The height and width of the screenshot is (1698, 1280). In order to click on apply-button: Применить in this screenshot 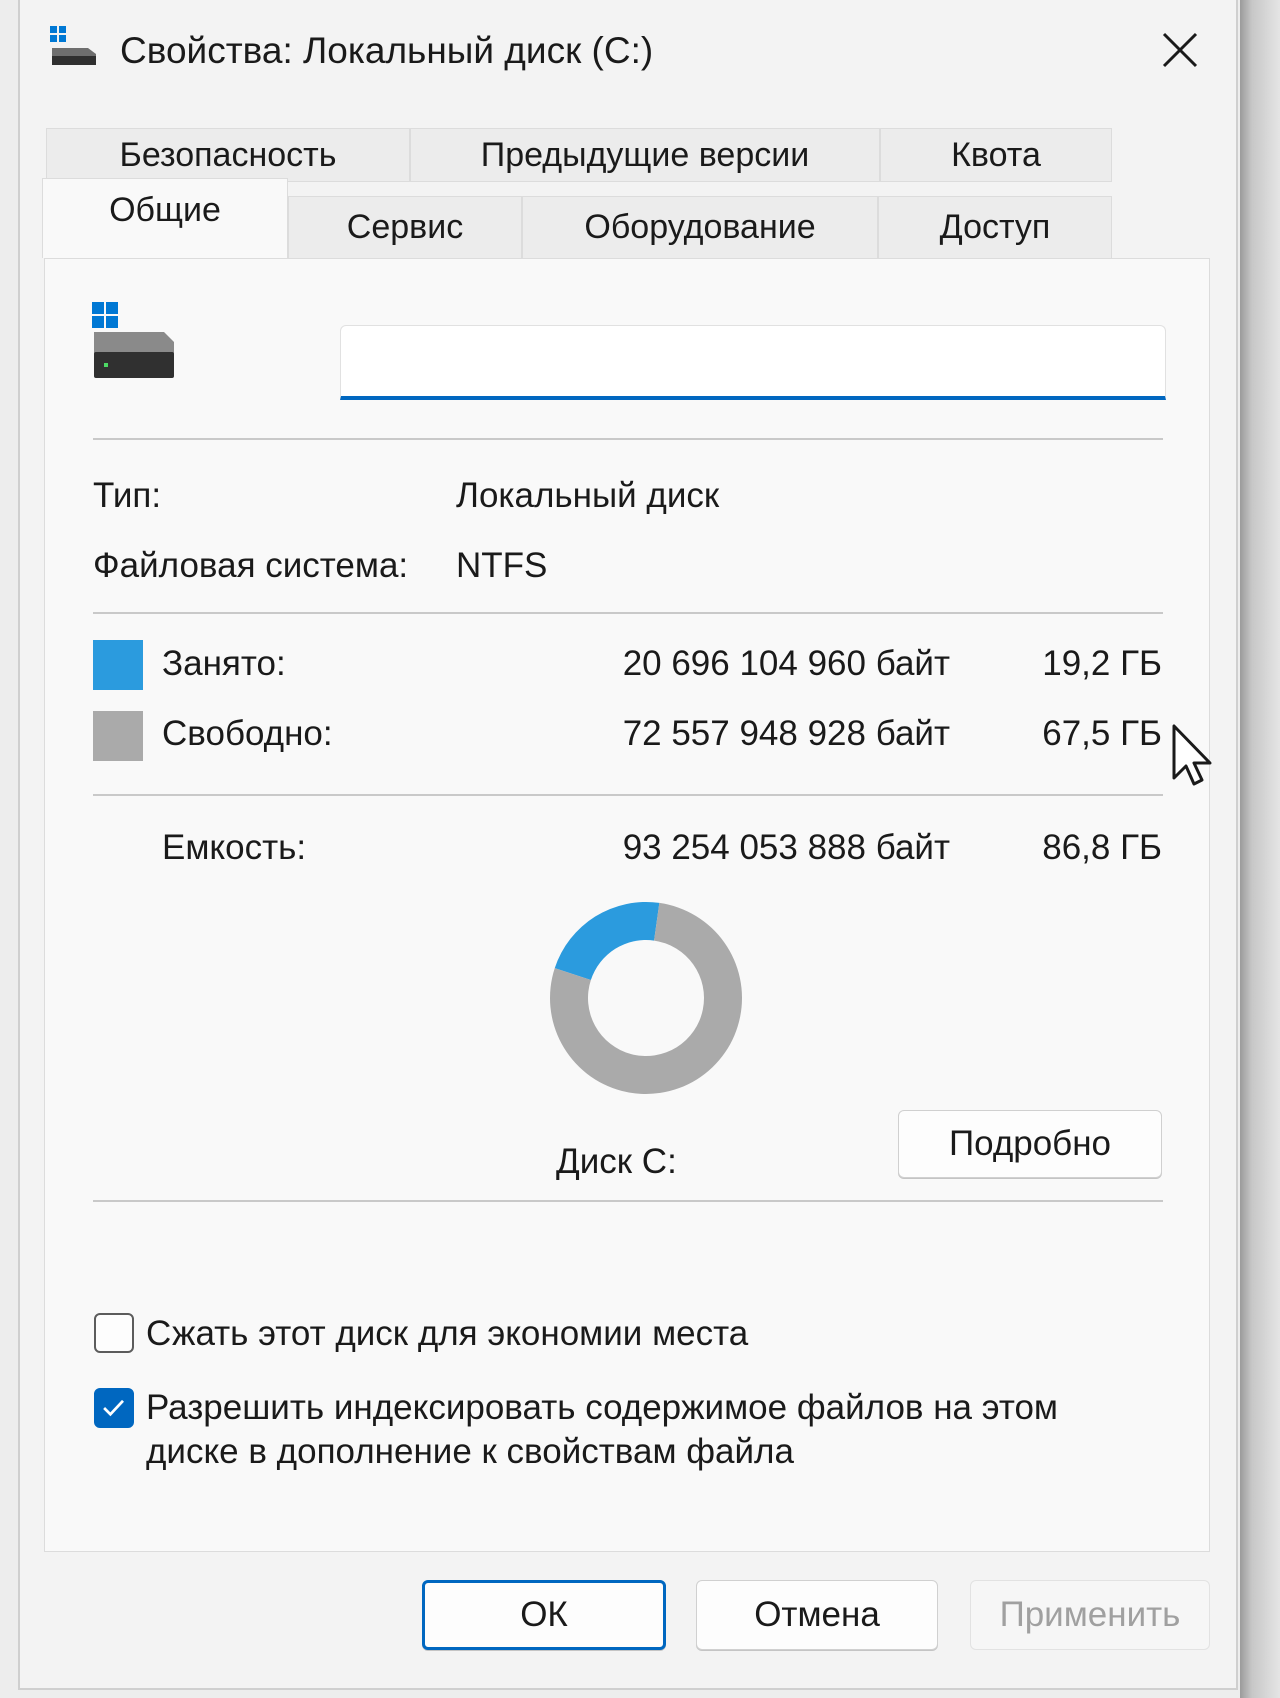, I will do `click(1090, 1615)`.